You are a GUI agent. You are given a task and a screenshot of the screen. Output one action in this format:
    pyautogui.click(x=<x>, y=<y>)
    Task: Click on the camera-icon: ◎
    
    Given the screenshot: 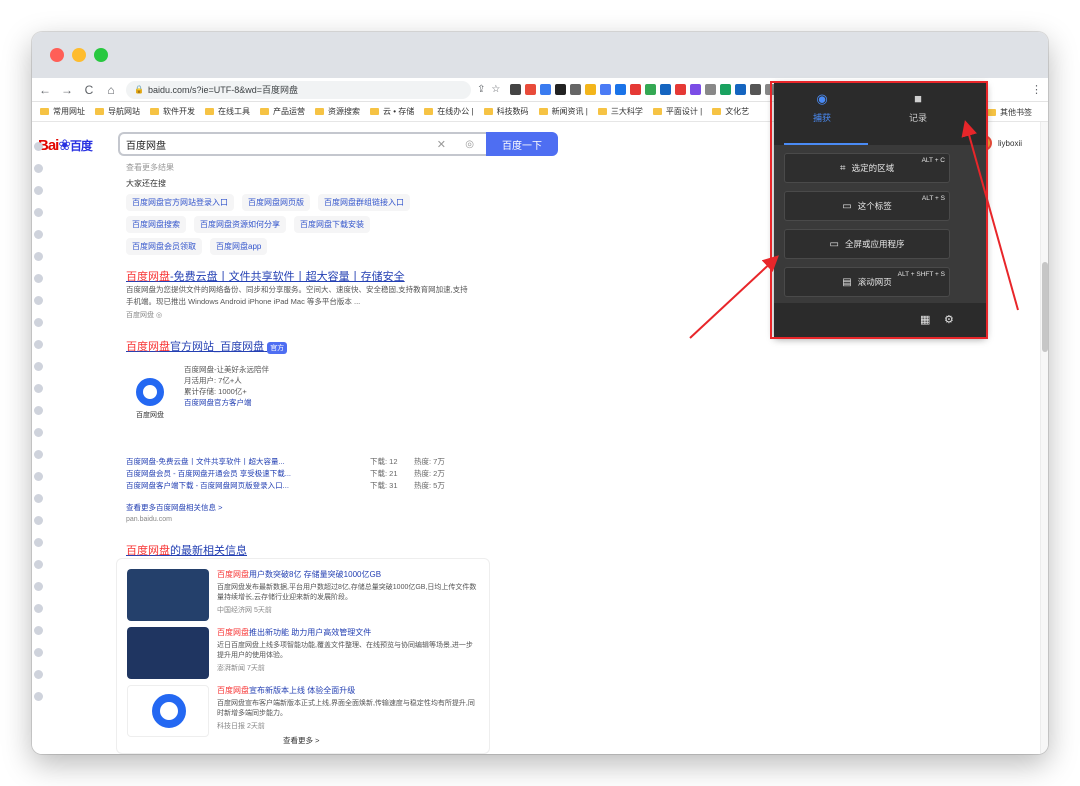 What is the action you would take?
    pyautogui.click(x=469, y=144)
    